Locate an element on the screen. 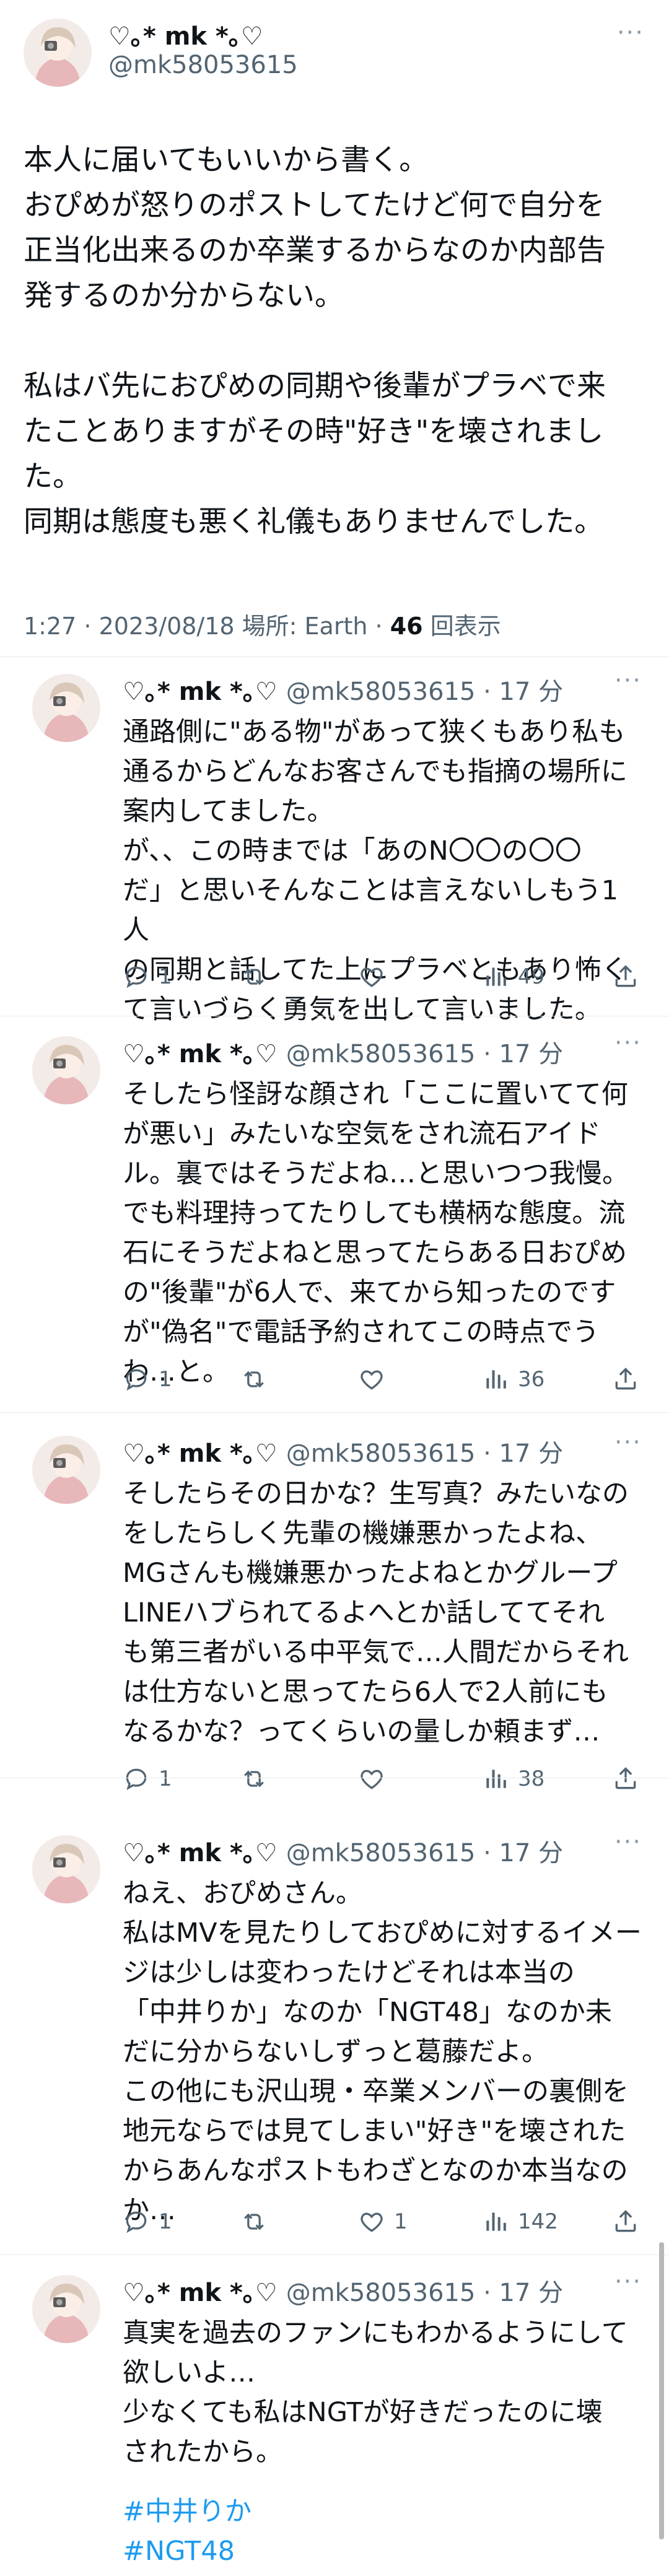  views-button: 142 is located at coordinates (520, 2221).